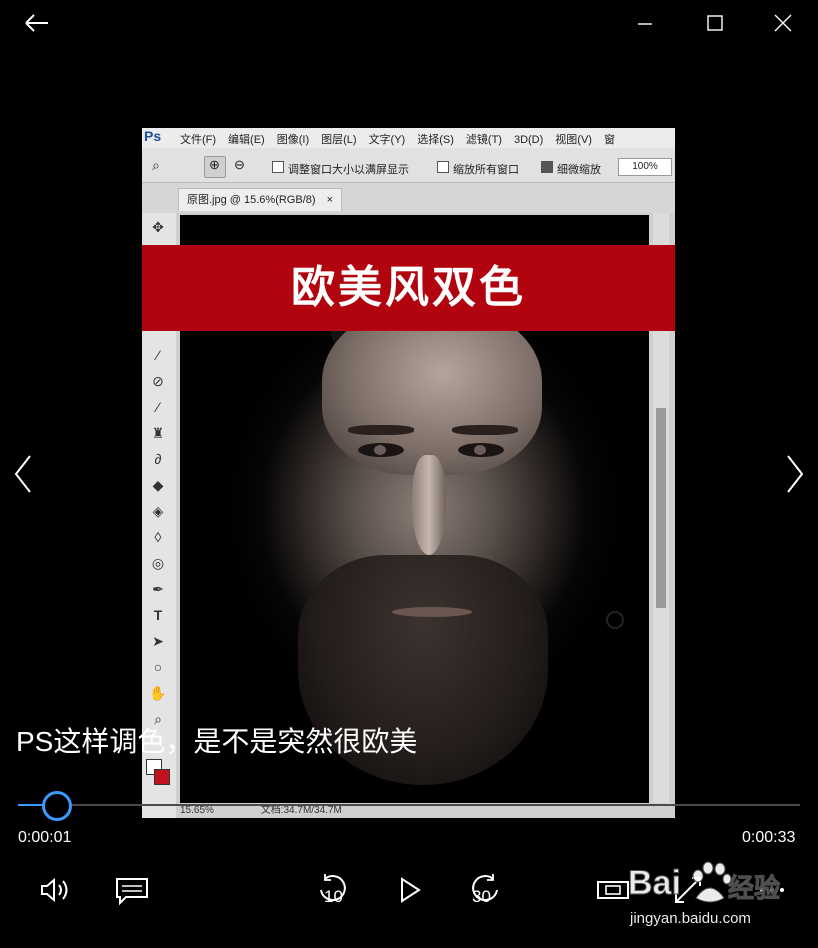 This screenshot has height=948, width=818. I want to click on minimize-icon, so click(645, 23).